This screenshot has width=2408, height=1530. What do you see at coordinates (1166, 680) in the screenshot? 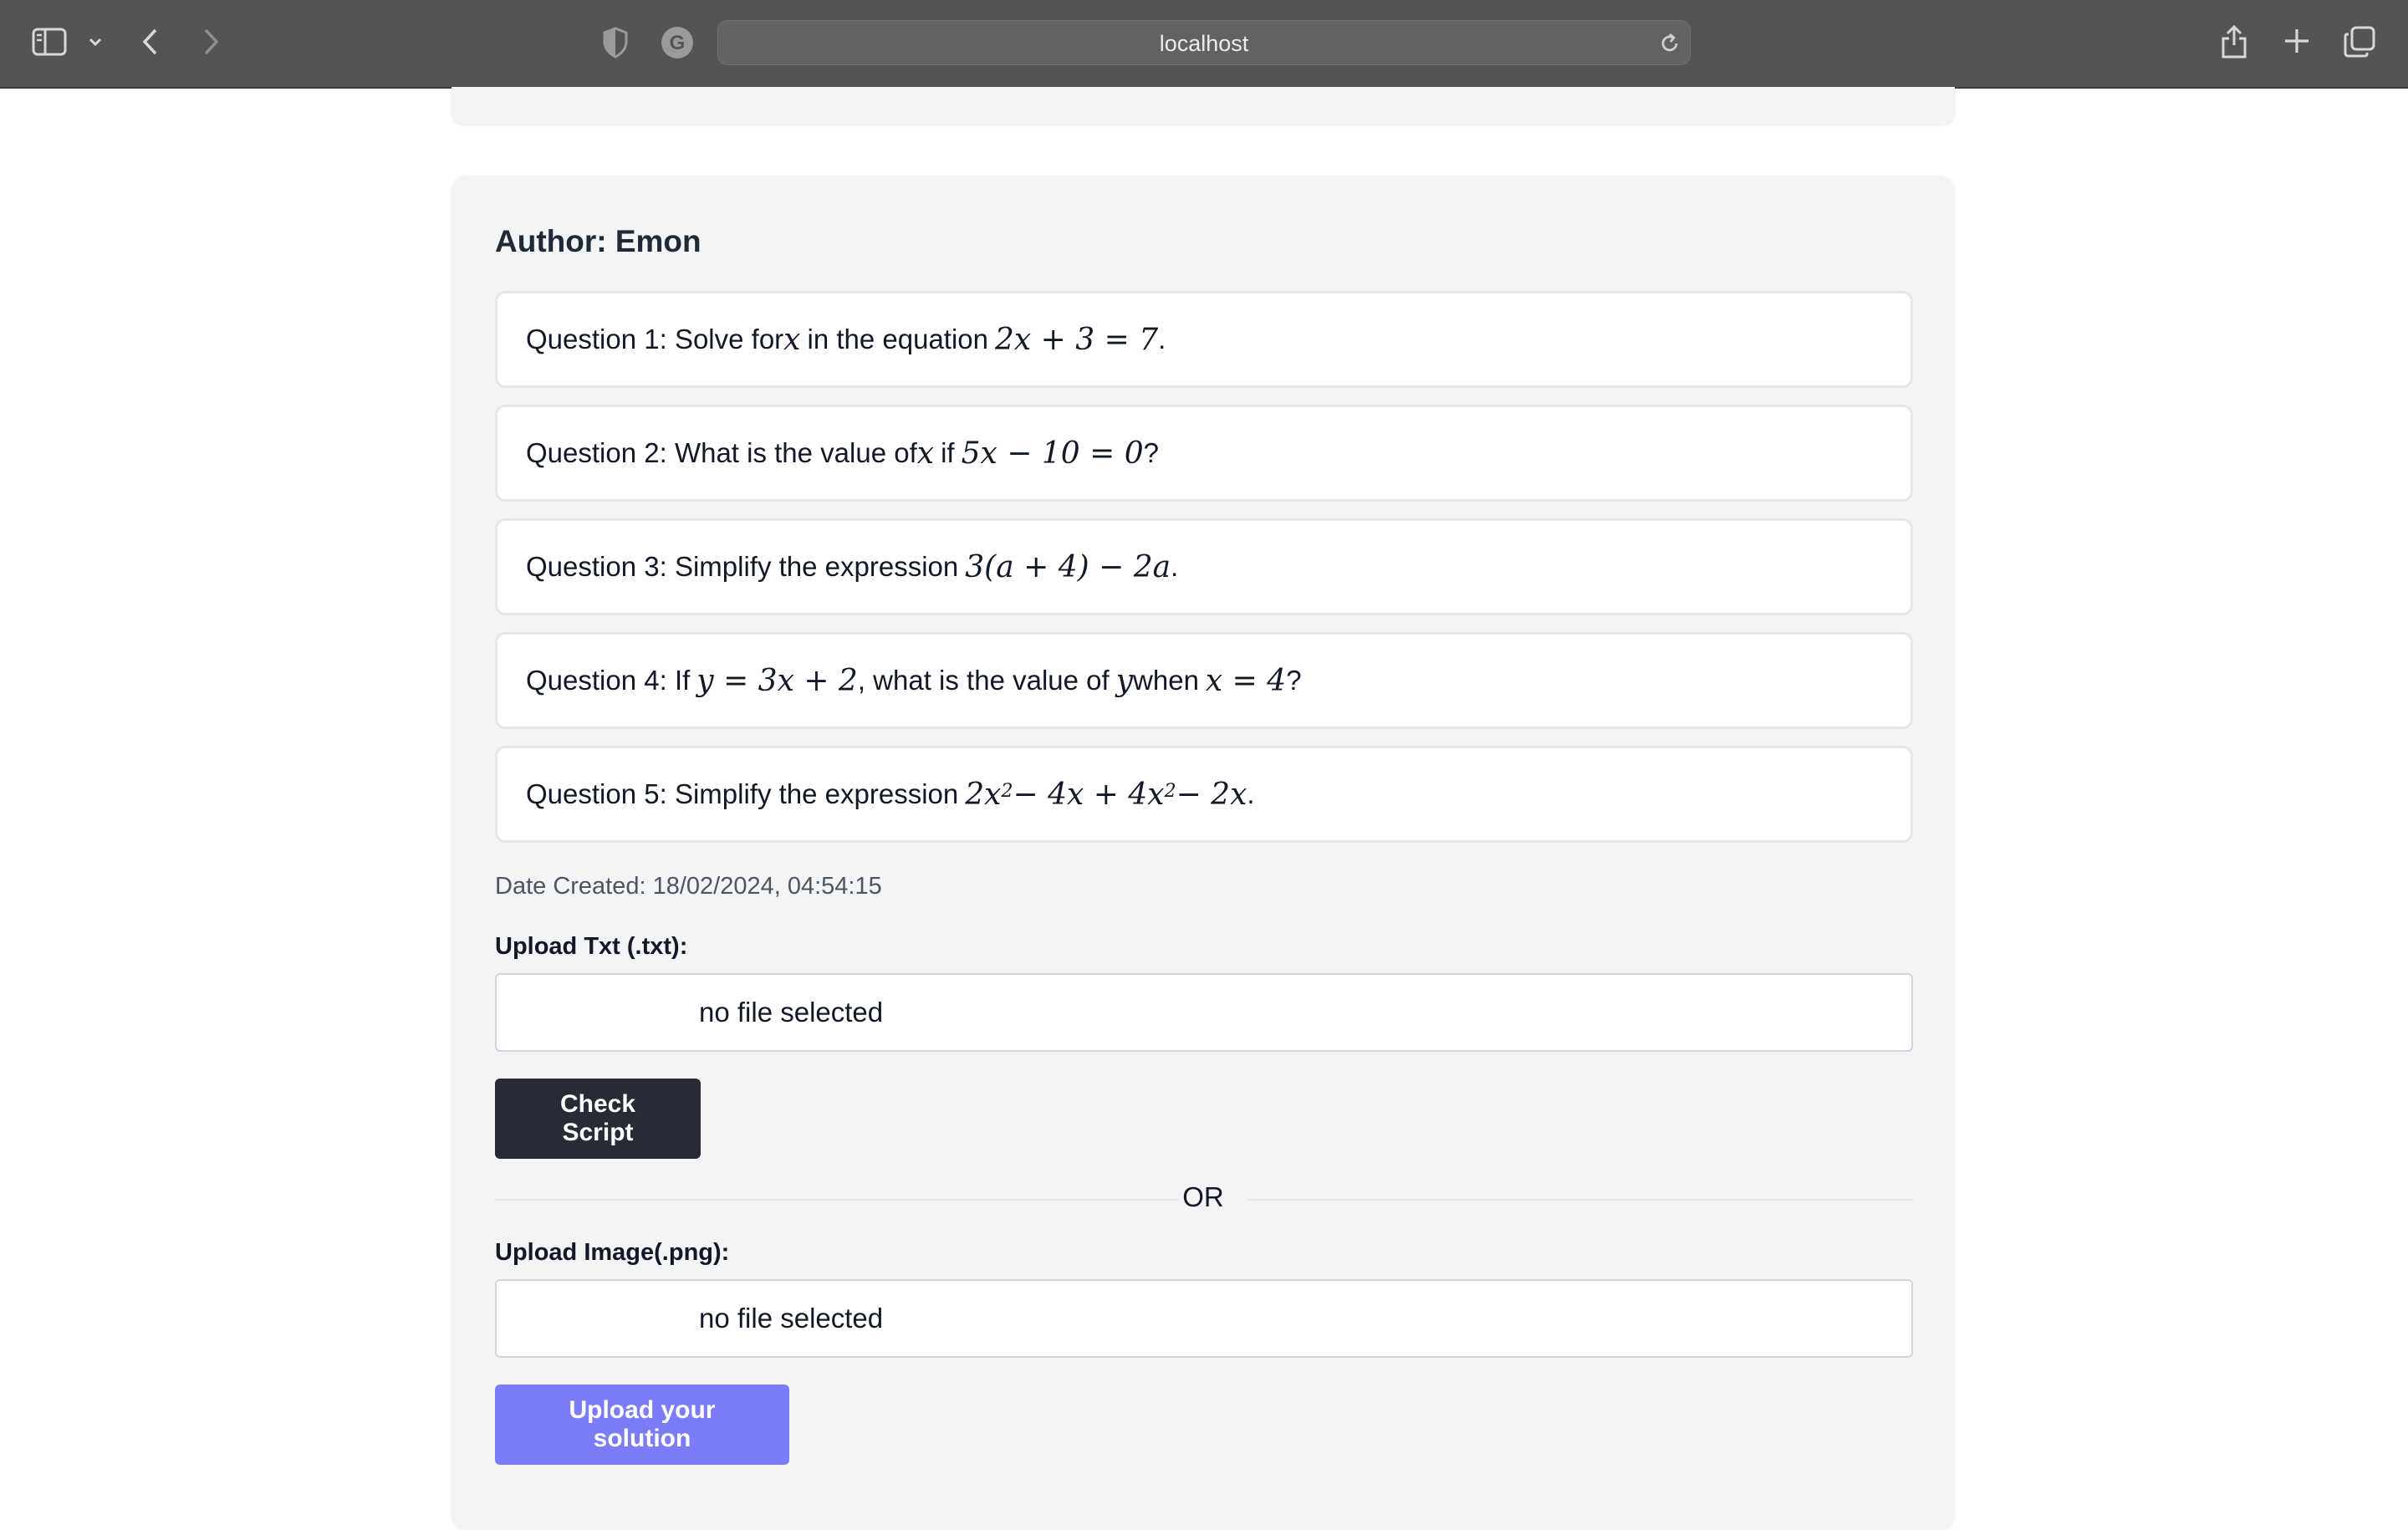
I see `question-text: when` at bounding box center [1166, 680].